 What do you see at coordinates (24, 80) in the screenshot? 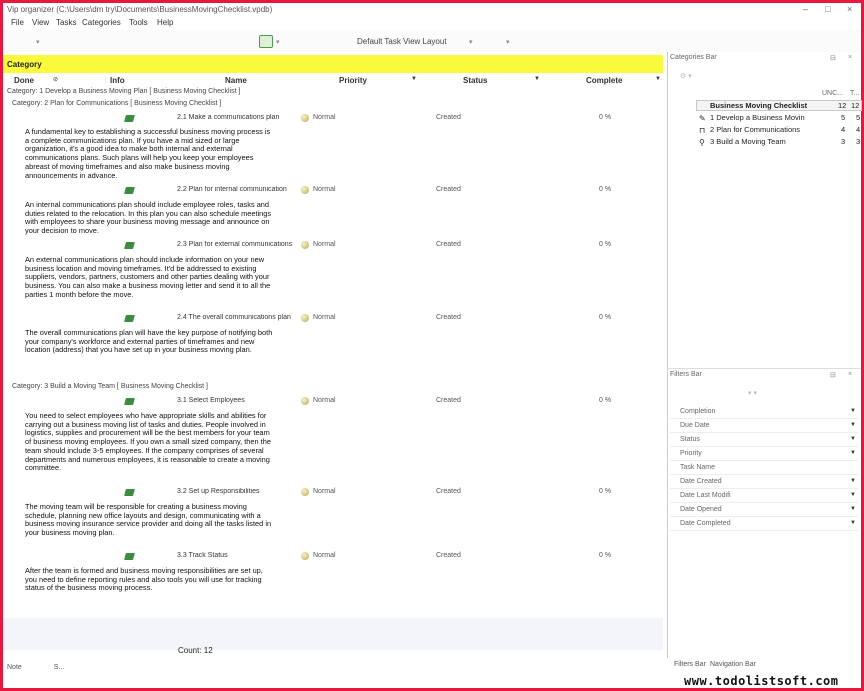
I see `col-done: Done` at bounding box center [24, 80].